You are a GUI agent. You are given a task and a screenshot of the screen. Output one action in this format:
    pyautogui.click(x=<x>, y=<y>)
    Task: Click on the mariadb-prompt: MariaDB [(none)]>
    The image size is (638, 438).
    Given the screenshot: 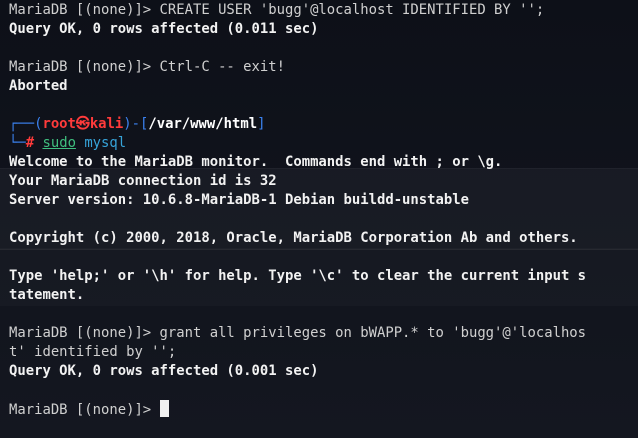 What is the action you would take?
    pyautogui.click(x=84, y=410)
    